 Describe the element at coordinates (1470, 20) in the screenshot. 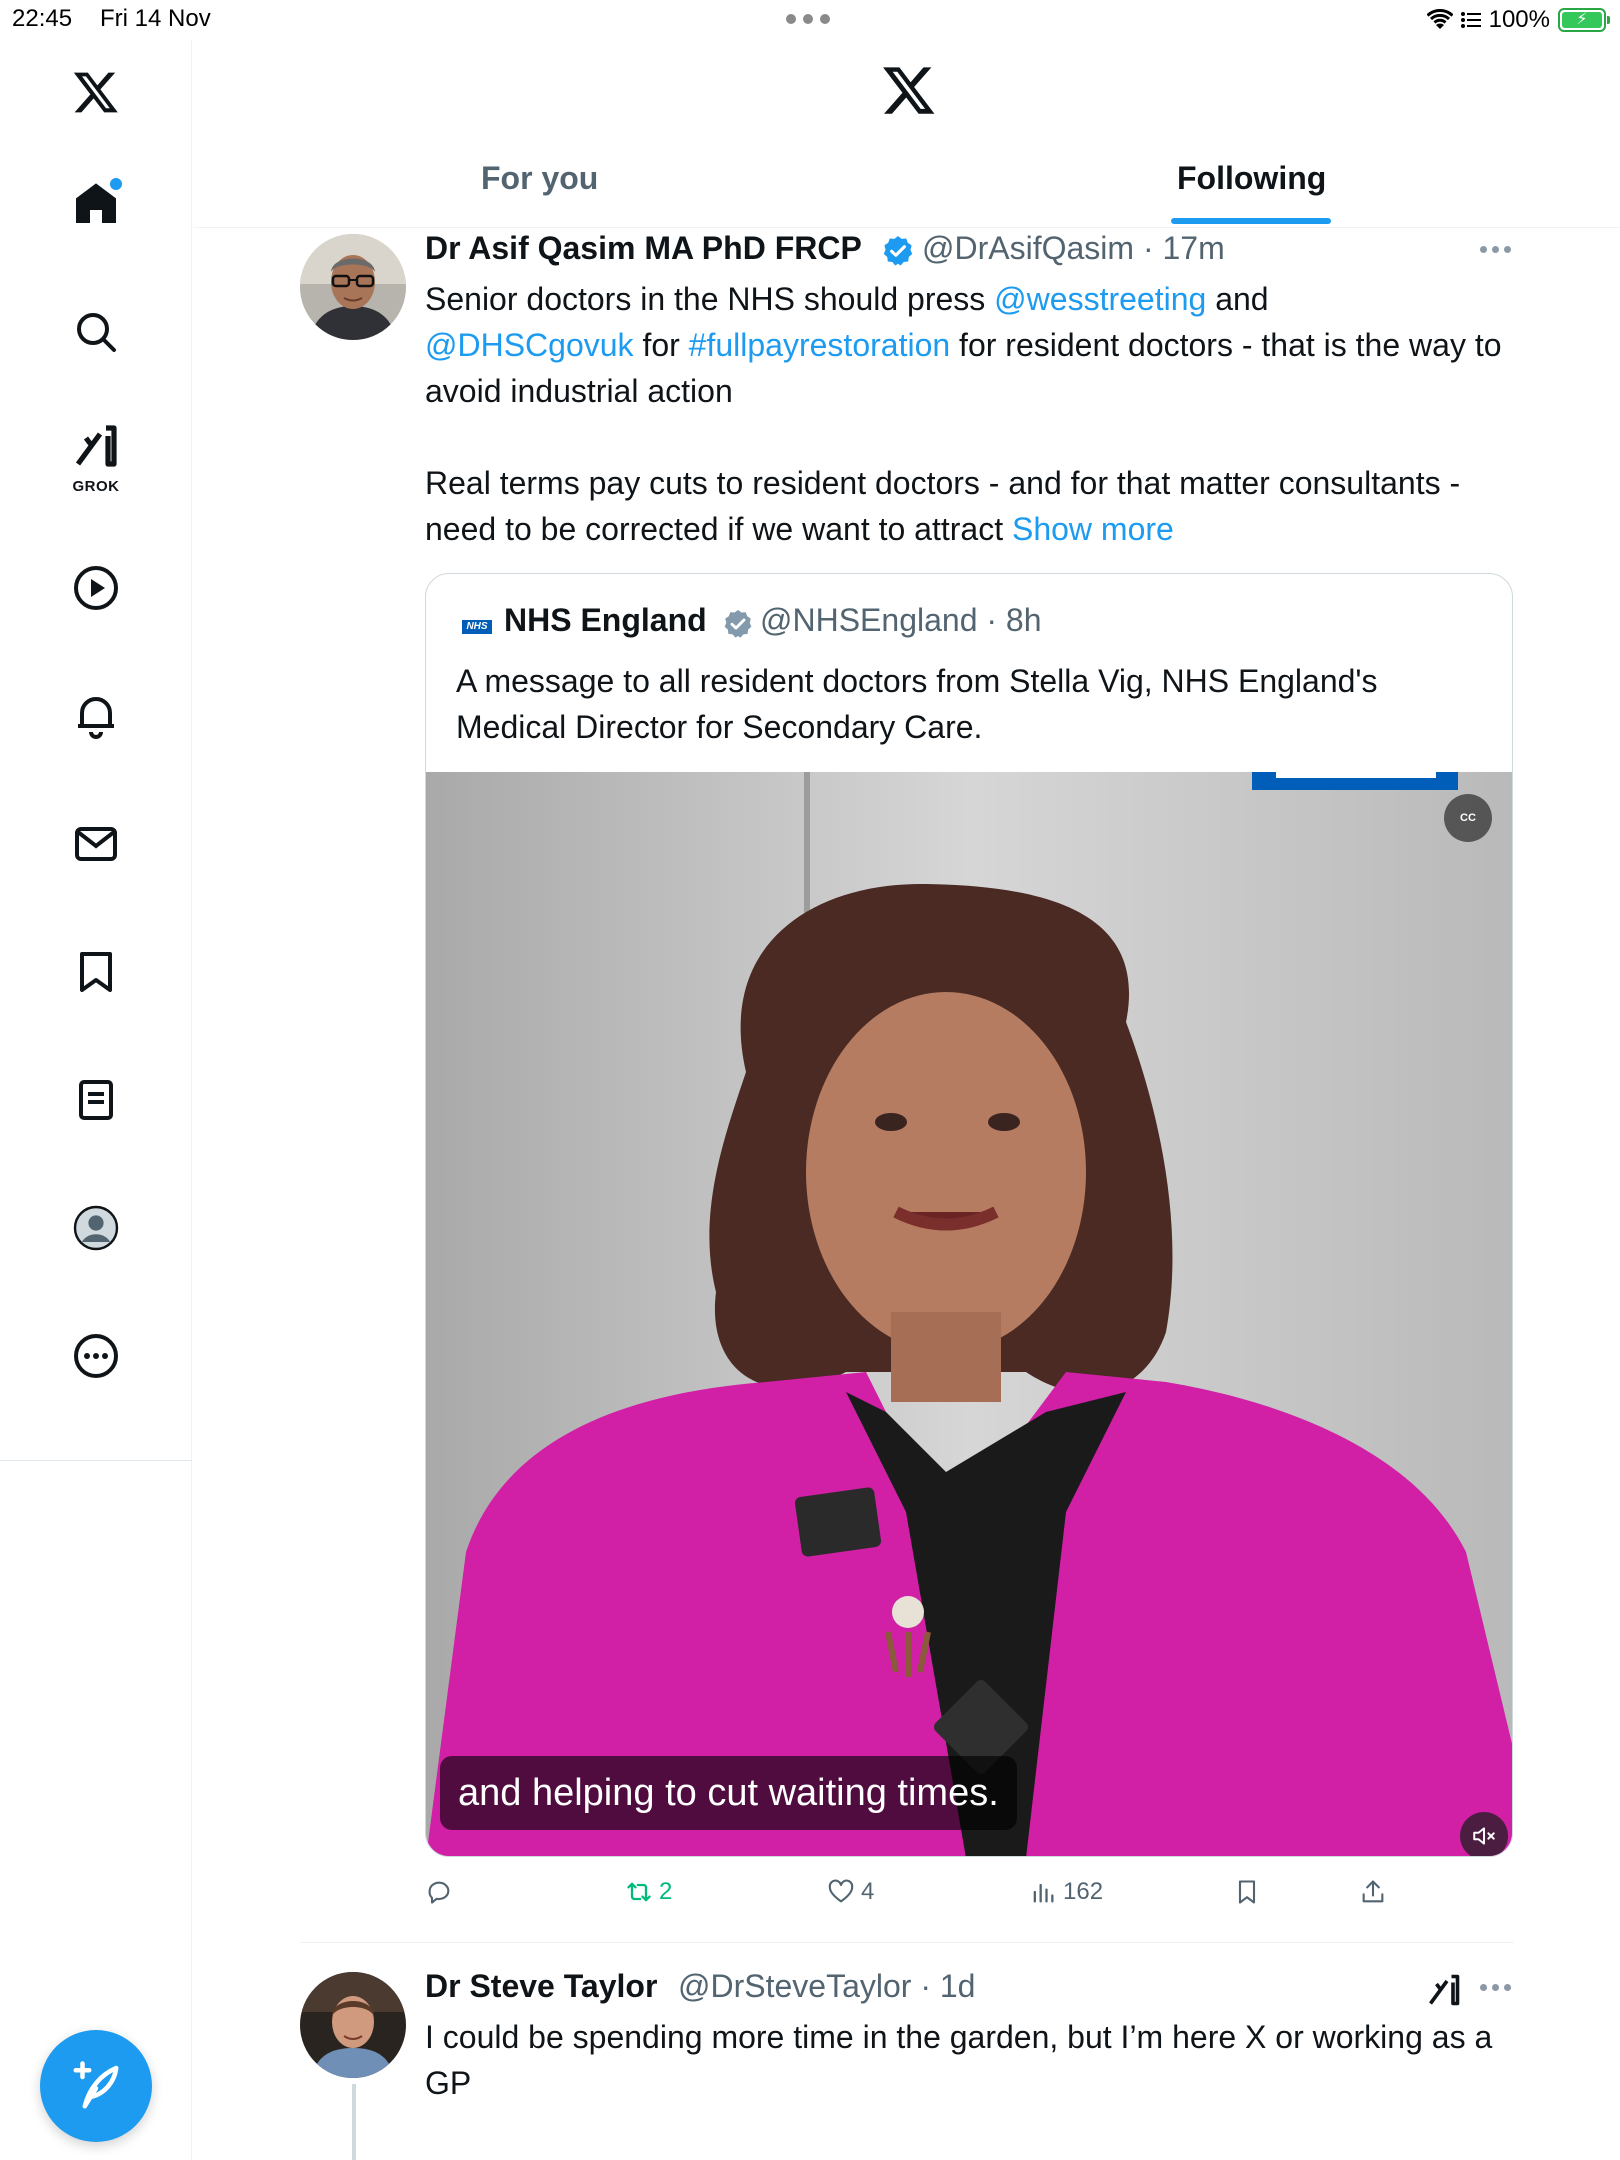

I see `signal-icon` at that location.